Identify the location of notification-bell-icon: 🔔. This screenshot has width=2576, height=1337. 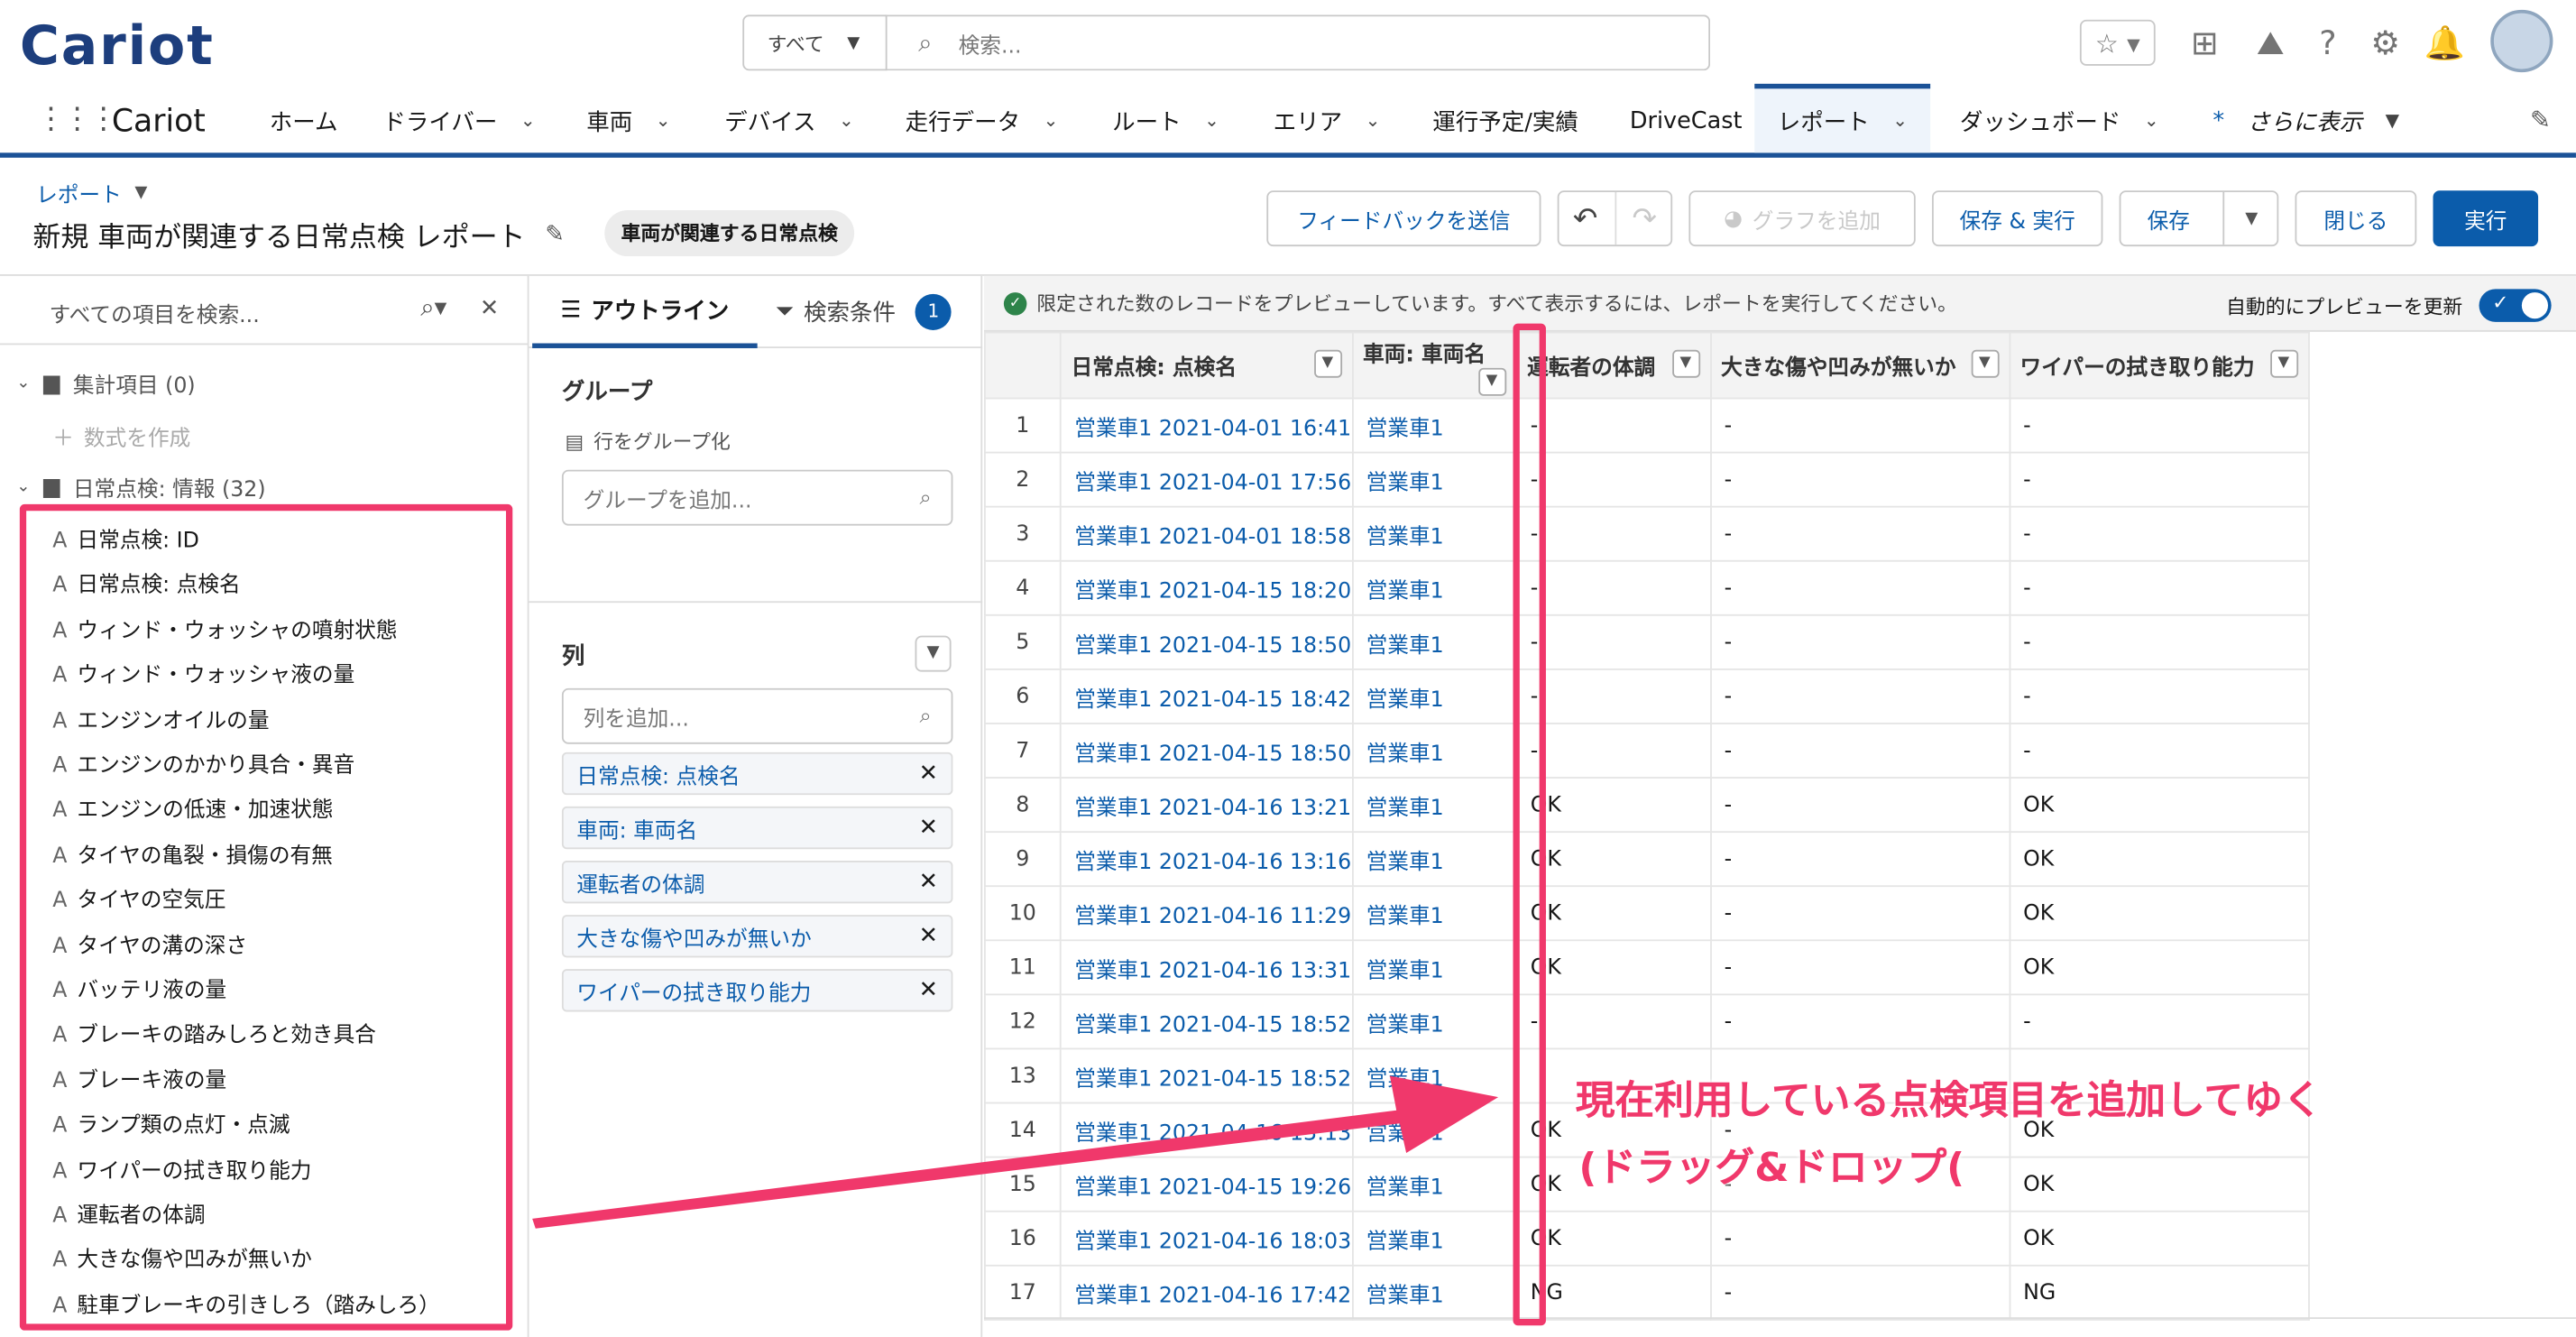
(2445, 43).